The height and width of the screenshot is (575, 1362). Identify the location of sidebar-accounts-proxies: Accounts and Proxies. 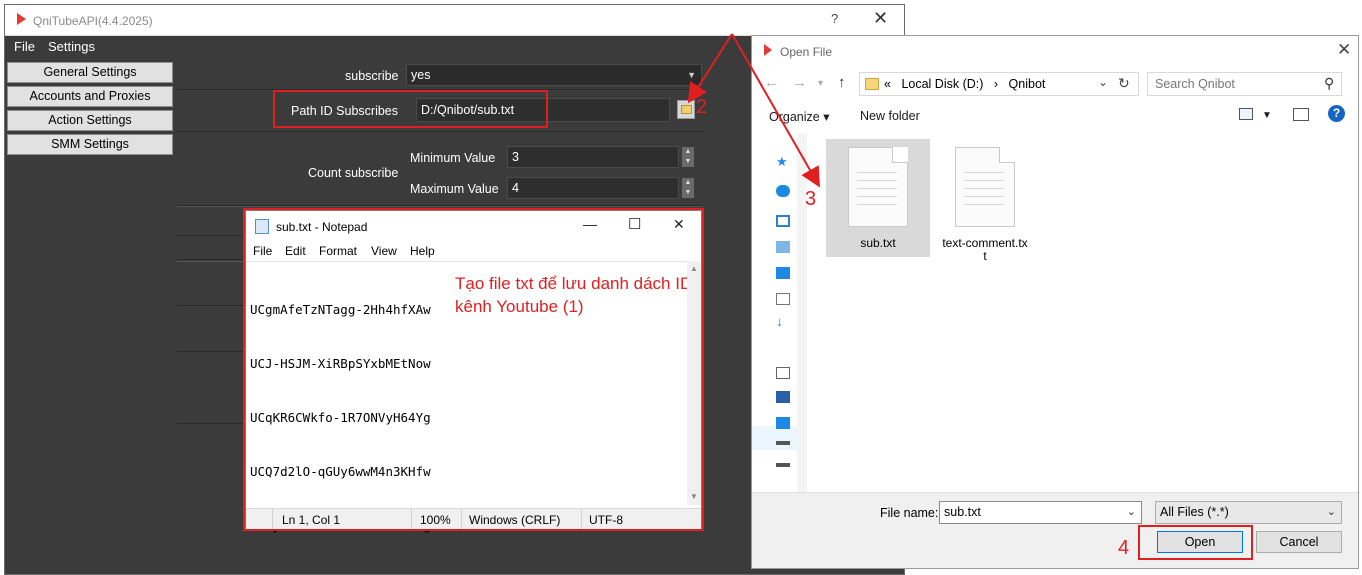
(90, 96).